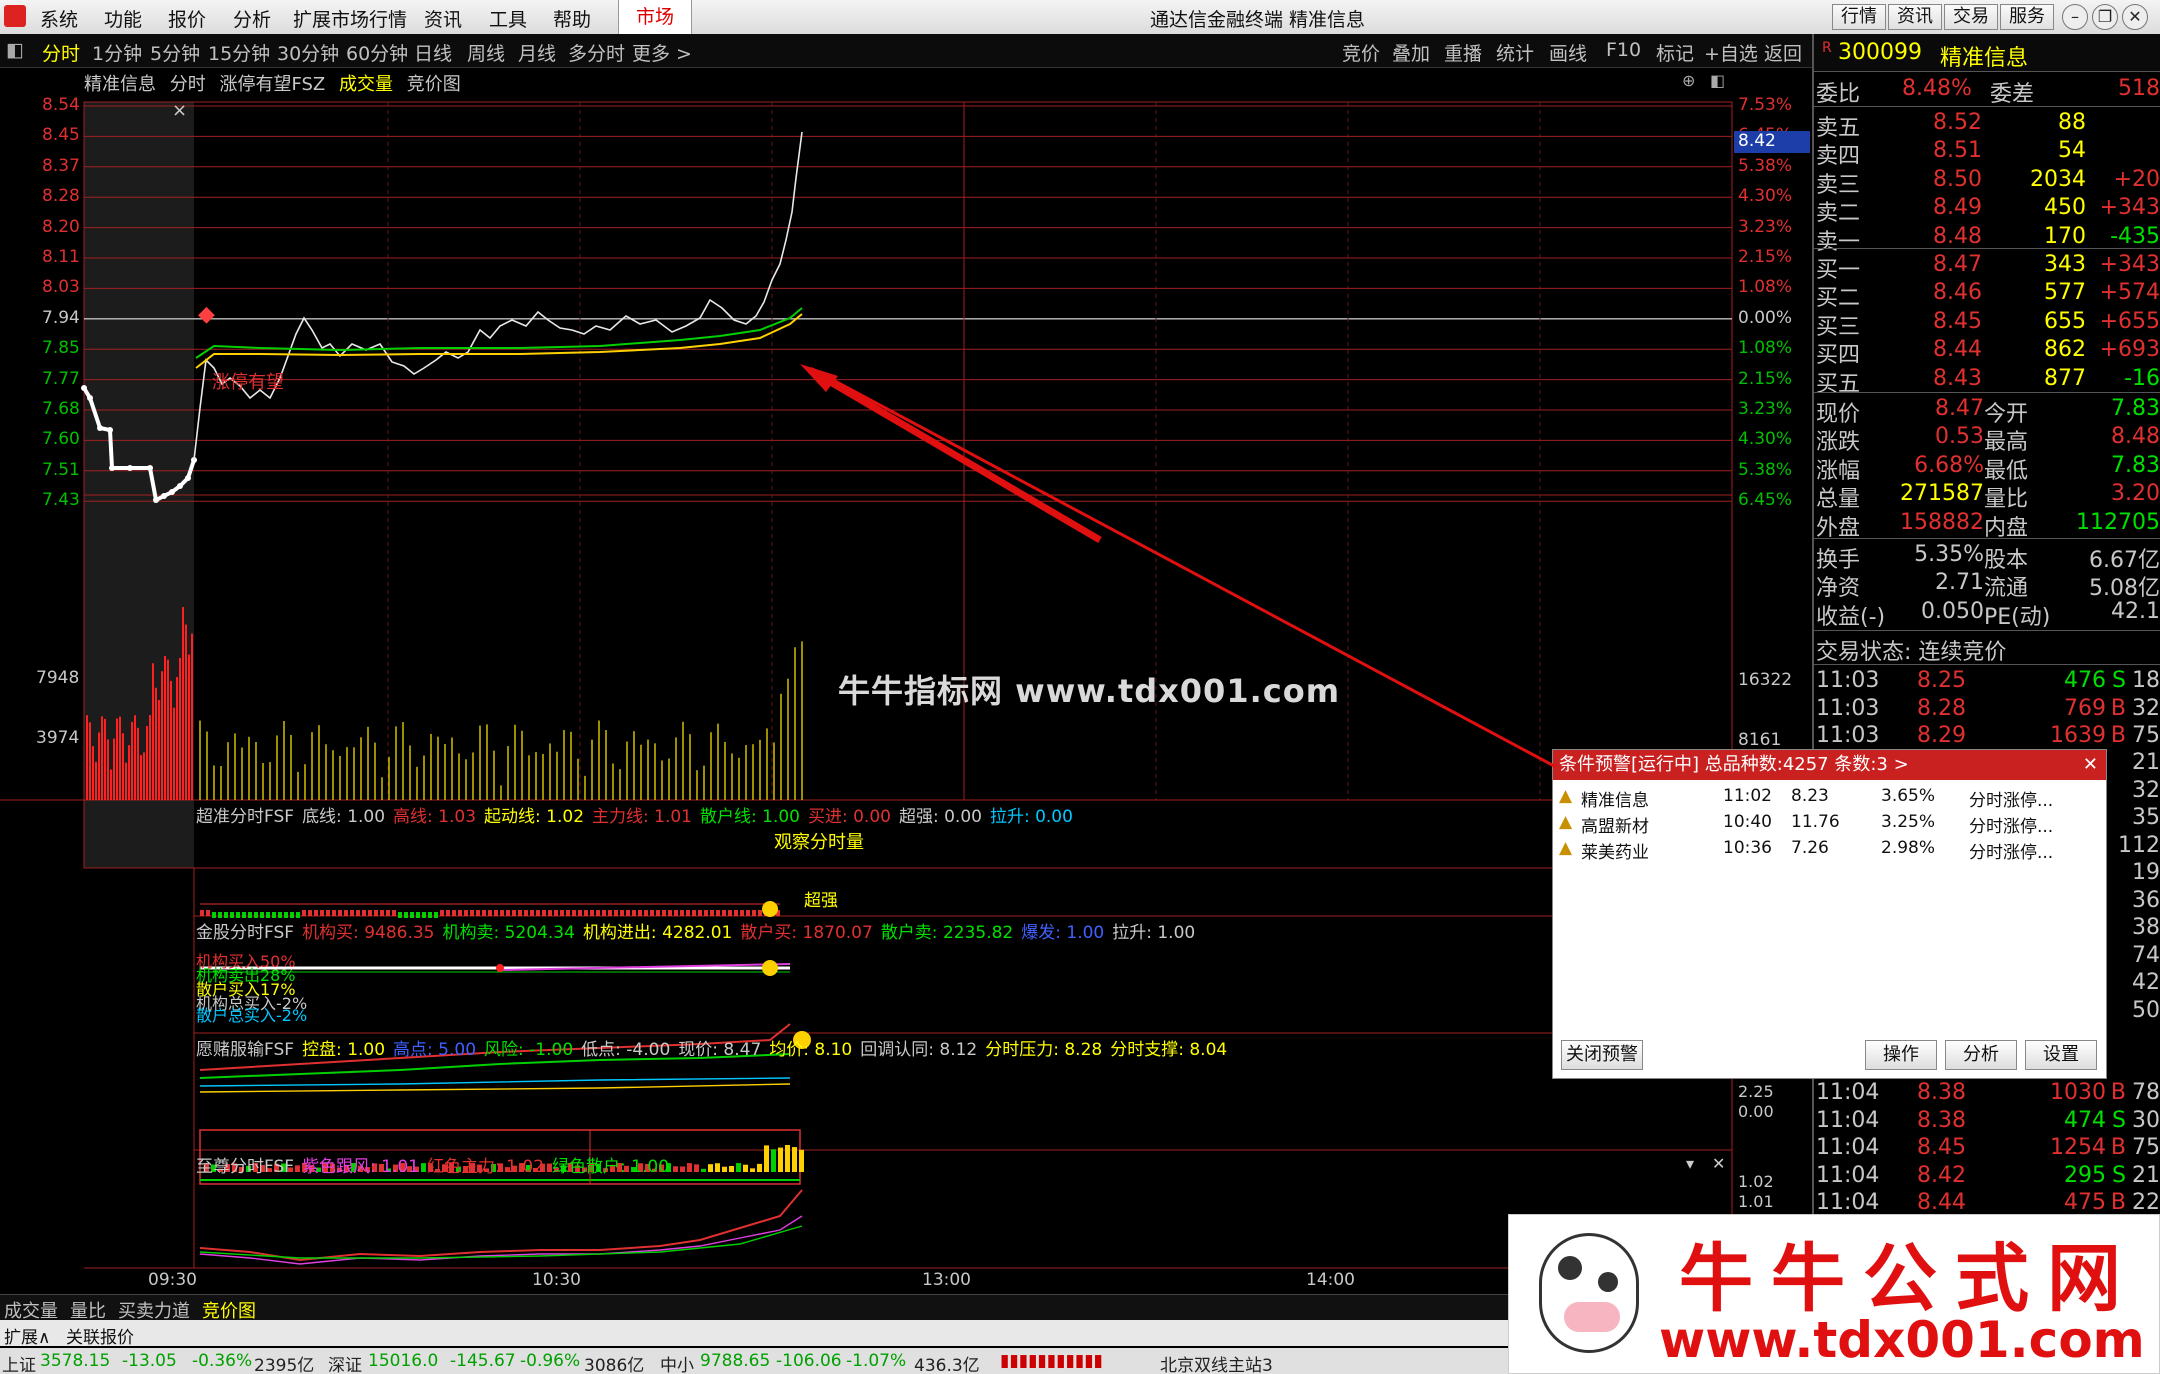 Image resolution: width=2160 pixels, height=1374 pixels. I want to click on tool-back: 返回, so click(1783, 52).